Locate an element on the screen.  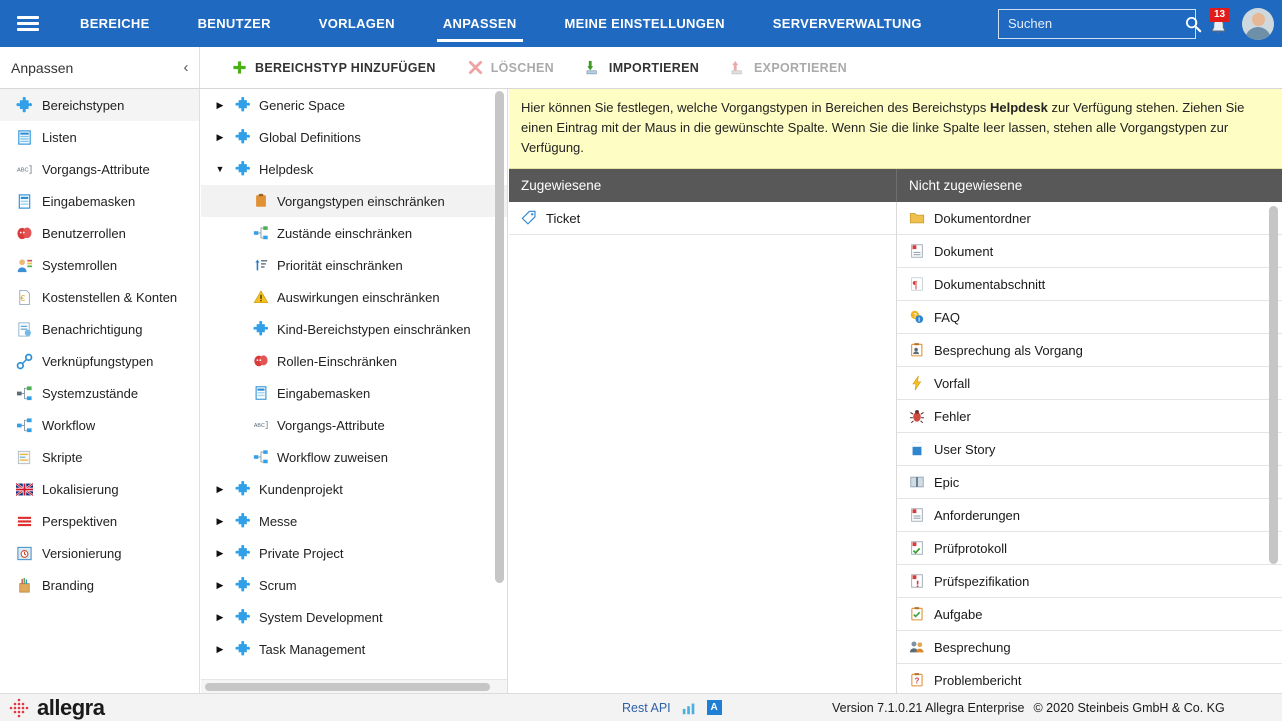
import-button: IMPORTIEREN is located at coordinates (642, 67).